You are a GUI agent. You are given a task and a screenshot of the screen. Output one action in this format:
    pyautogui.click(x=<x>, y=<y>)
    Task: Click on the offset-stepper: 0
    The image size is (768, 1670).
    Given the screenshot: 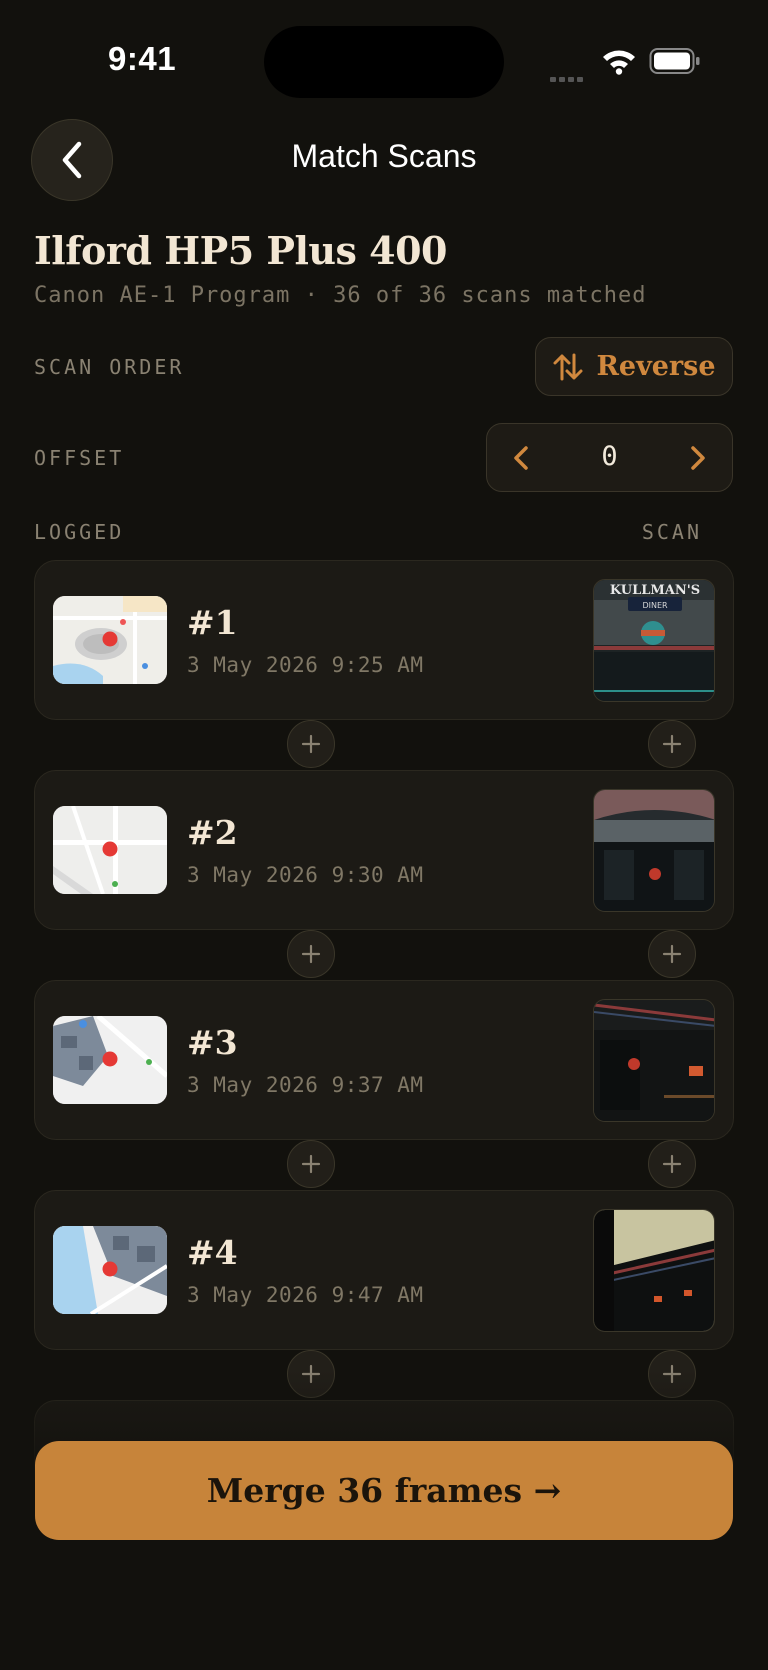 What is the action you would take?
    pyautogui.click(x=609, y=457)
    